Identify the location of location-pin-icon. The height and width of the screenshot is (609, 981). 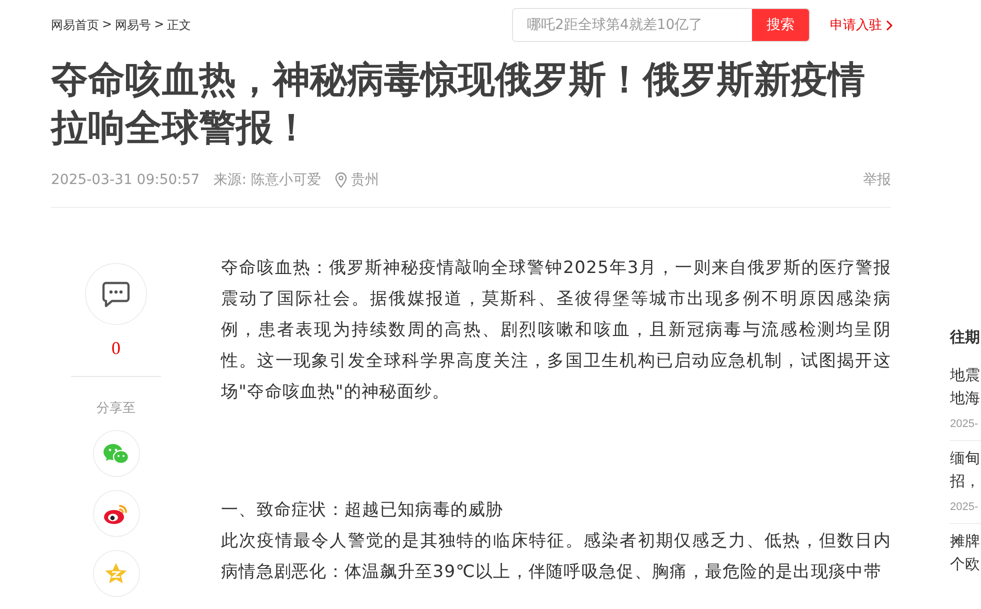
(340, 180).